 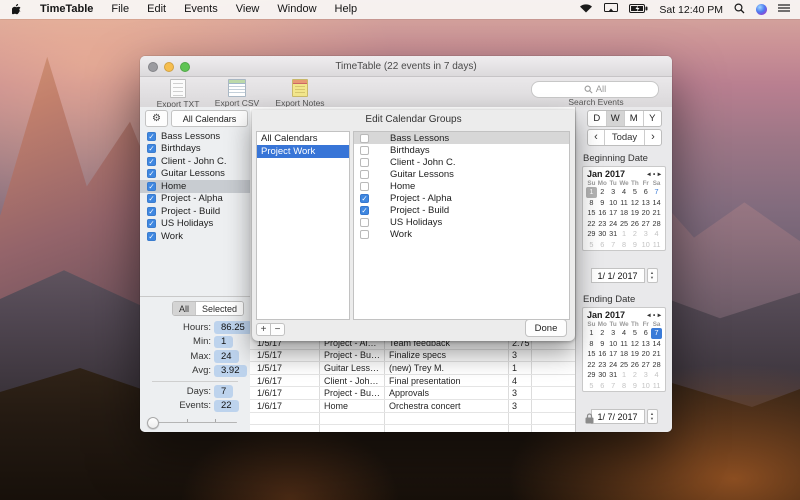 What do you see at coordinates (178, 93) in the screenshot?
I see `export-txt-button: Export TXT` at bounding box center [178, 93].